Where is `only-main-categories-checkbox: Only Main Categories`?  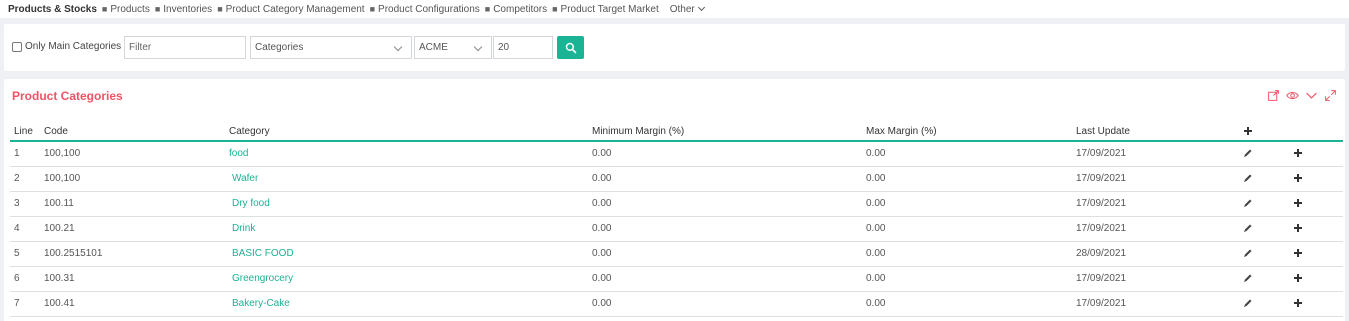
only-main-categories-checkbox: Only Main Categories is located at coordinates (66, 46).